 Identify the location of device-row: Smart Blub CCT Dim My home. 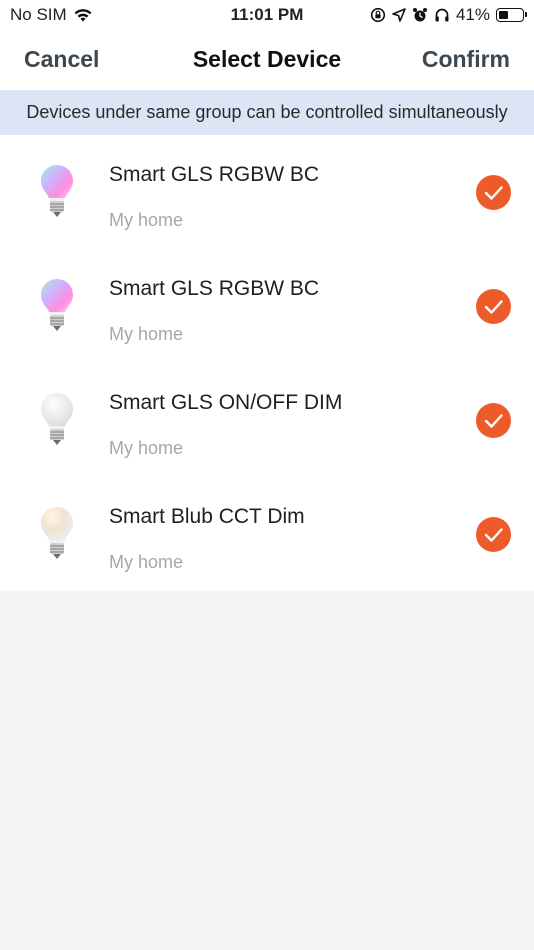
(267, 534).